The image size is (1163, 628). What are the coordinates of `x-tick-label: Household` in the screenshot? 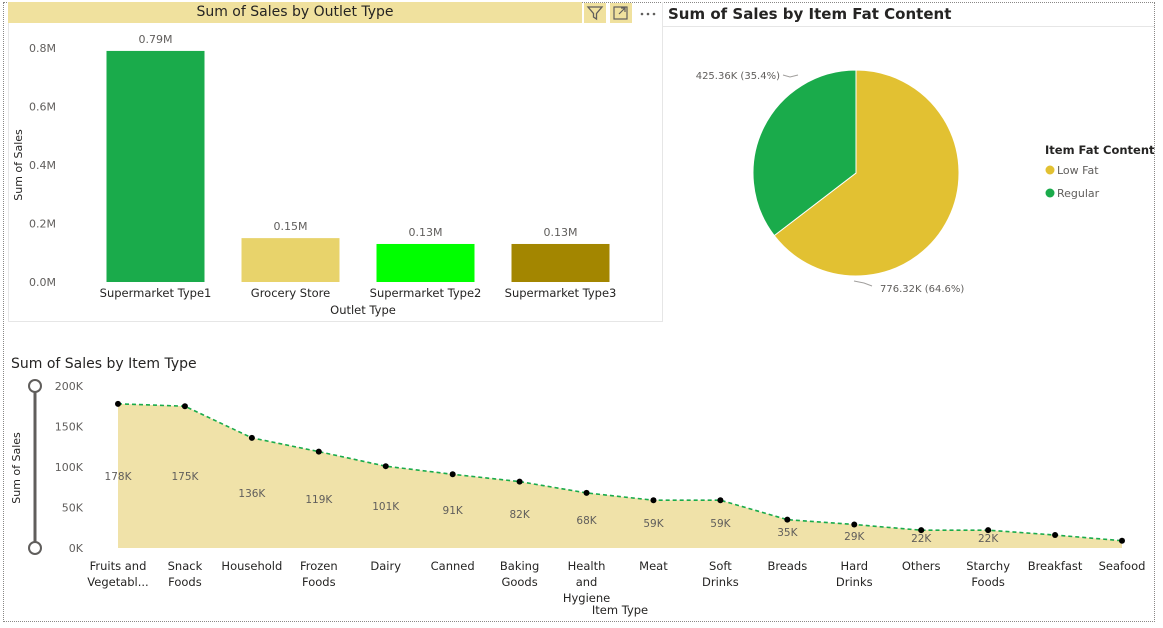 It's located at (251, 566).